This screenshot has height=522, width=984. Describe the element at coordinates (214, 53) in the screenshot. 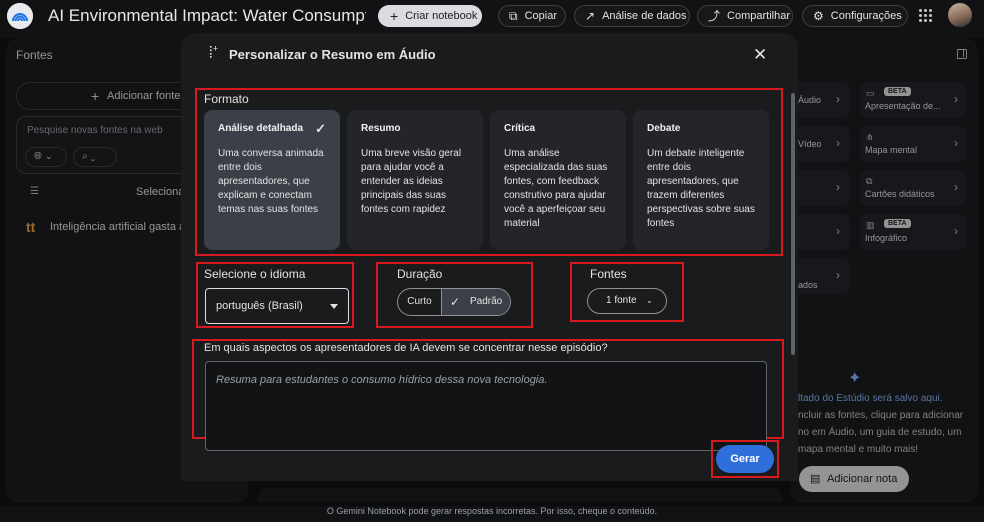

I see `audio-sparkle-icon: ⦙⁺` at that location.